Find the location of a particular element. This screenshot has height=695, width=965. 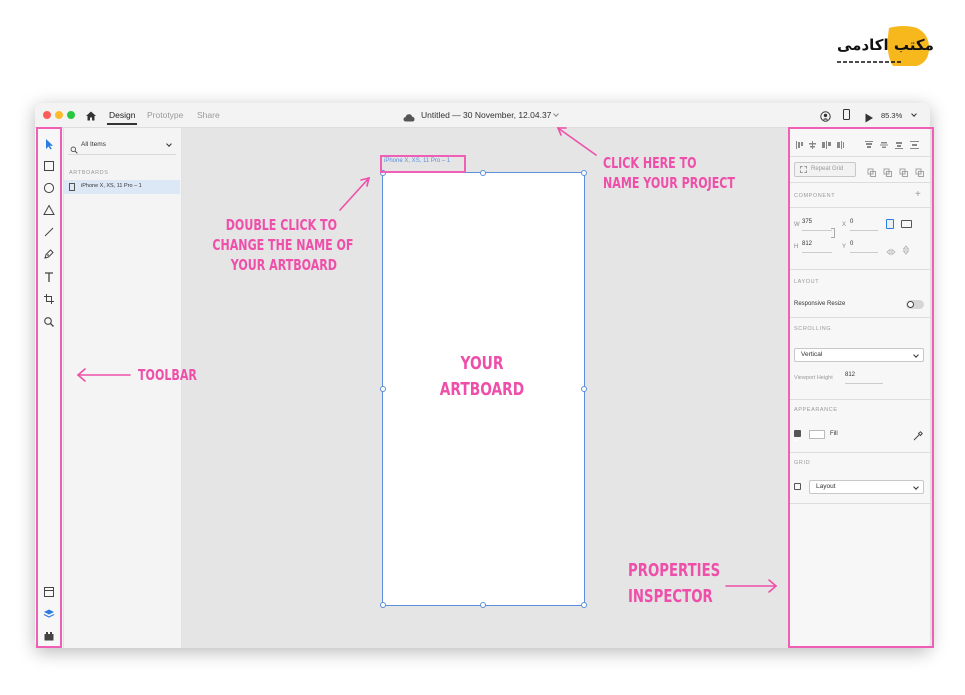

project-annotation-line-2: NAME YOUR PROJECT is located at coordinates (669, 183).